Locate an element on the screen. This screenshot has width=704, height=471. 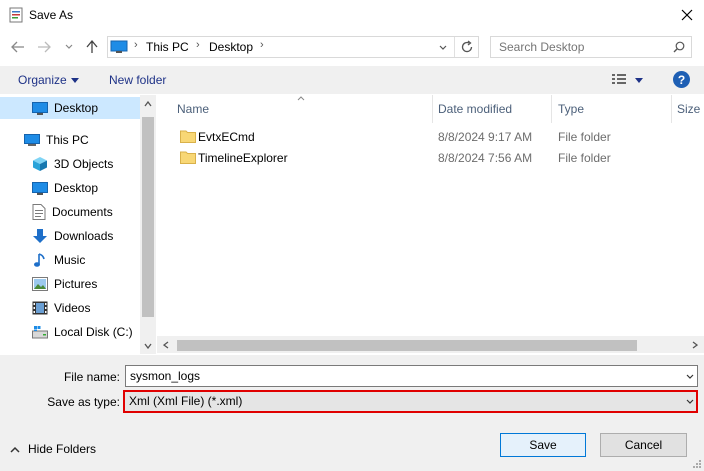
help-icon: ? is located at coordinates (681, 79).